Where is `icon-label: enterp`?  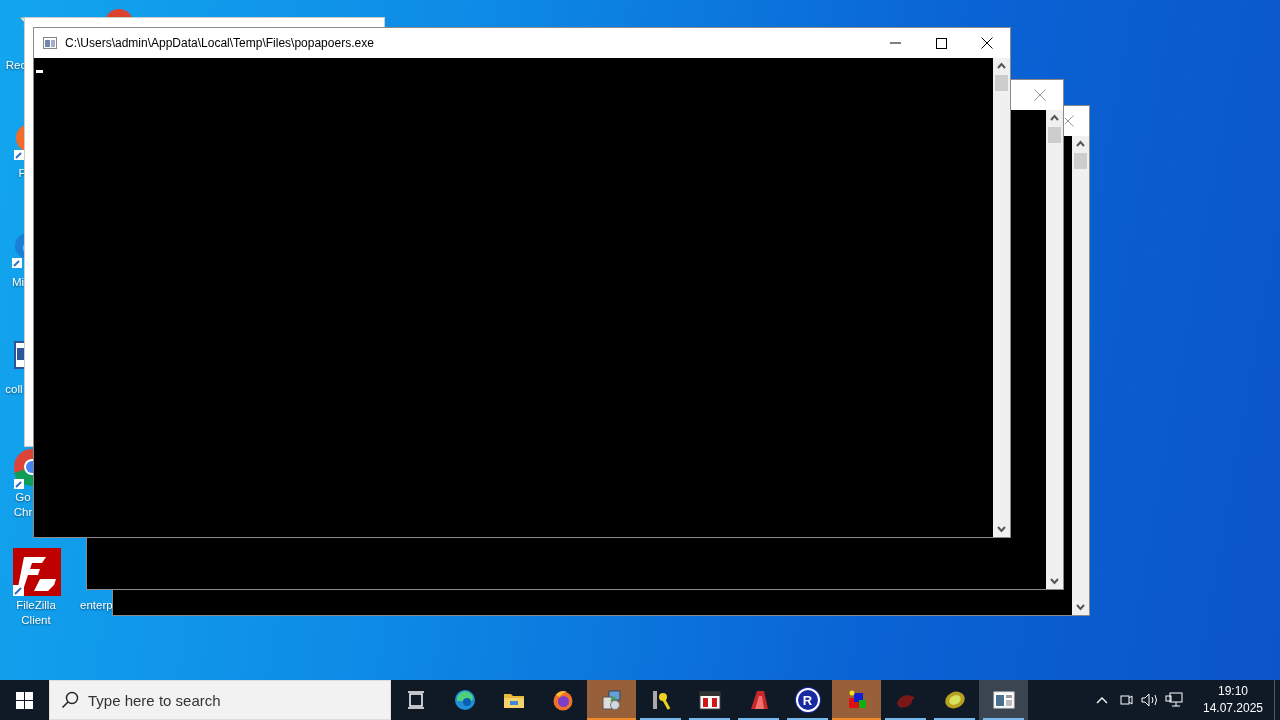 icon-label: enterp is located at coordinates (96, 605).